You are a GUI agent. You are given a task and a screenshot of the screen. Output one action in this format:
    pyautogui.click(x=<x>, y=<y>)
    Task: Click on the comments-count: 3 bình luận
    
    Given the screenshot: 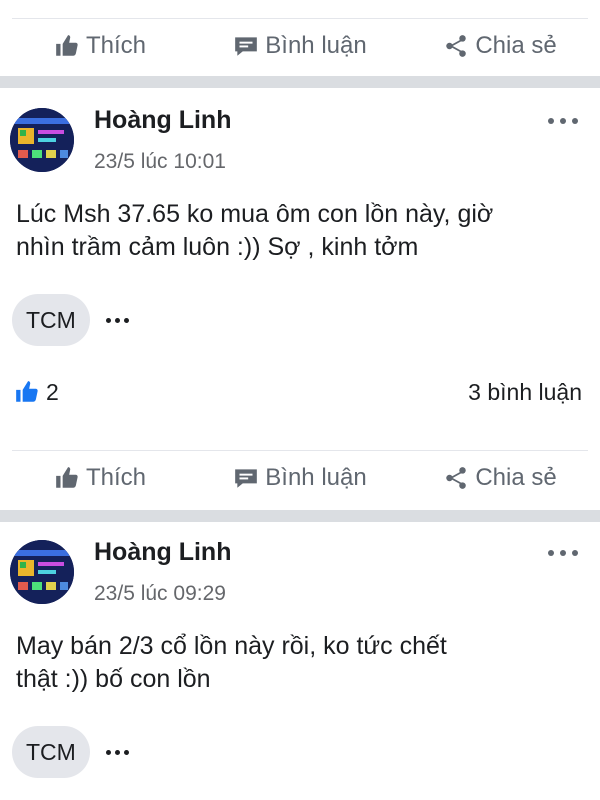 What is the action you would take?
    pyautogui.click(x=525, y=392)
    